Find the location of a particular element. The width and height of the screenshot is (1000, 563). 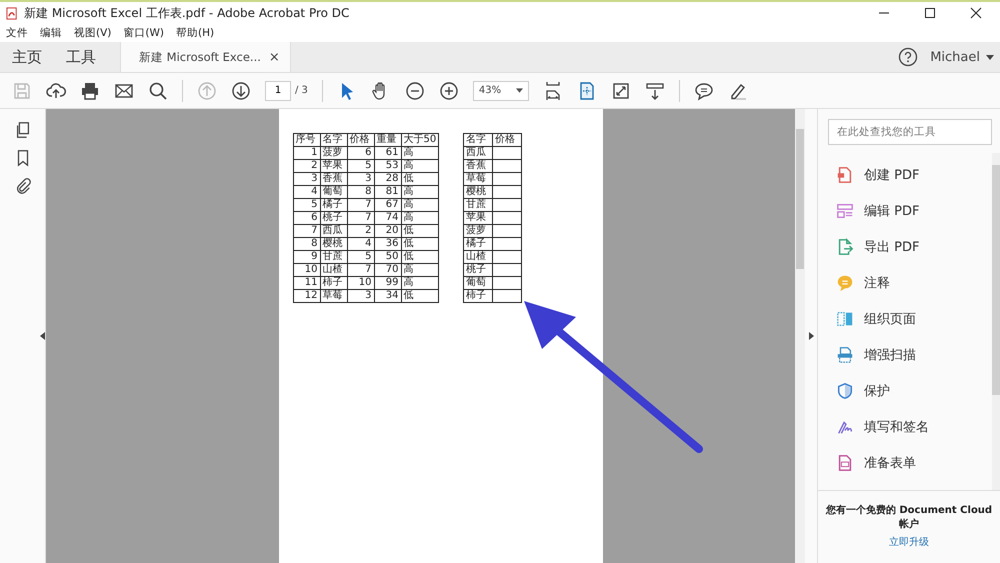

tool-item: 创建 PDF is located at coordinates (905, 175).